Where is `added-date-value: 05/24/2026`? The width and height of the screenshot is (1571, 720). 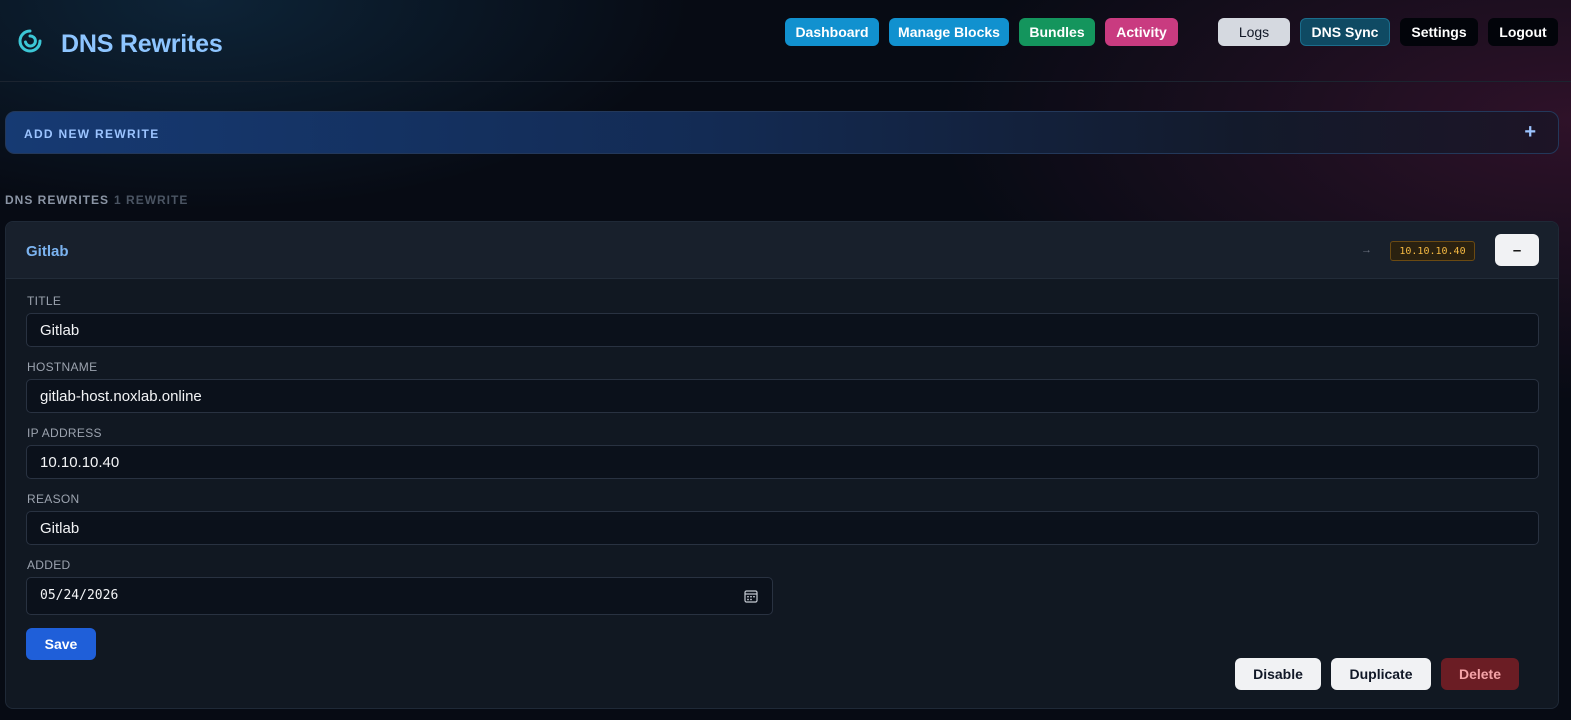 added-date-value: 05/24/2026 is located at coordinates (79, 595).